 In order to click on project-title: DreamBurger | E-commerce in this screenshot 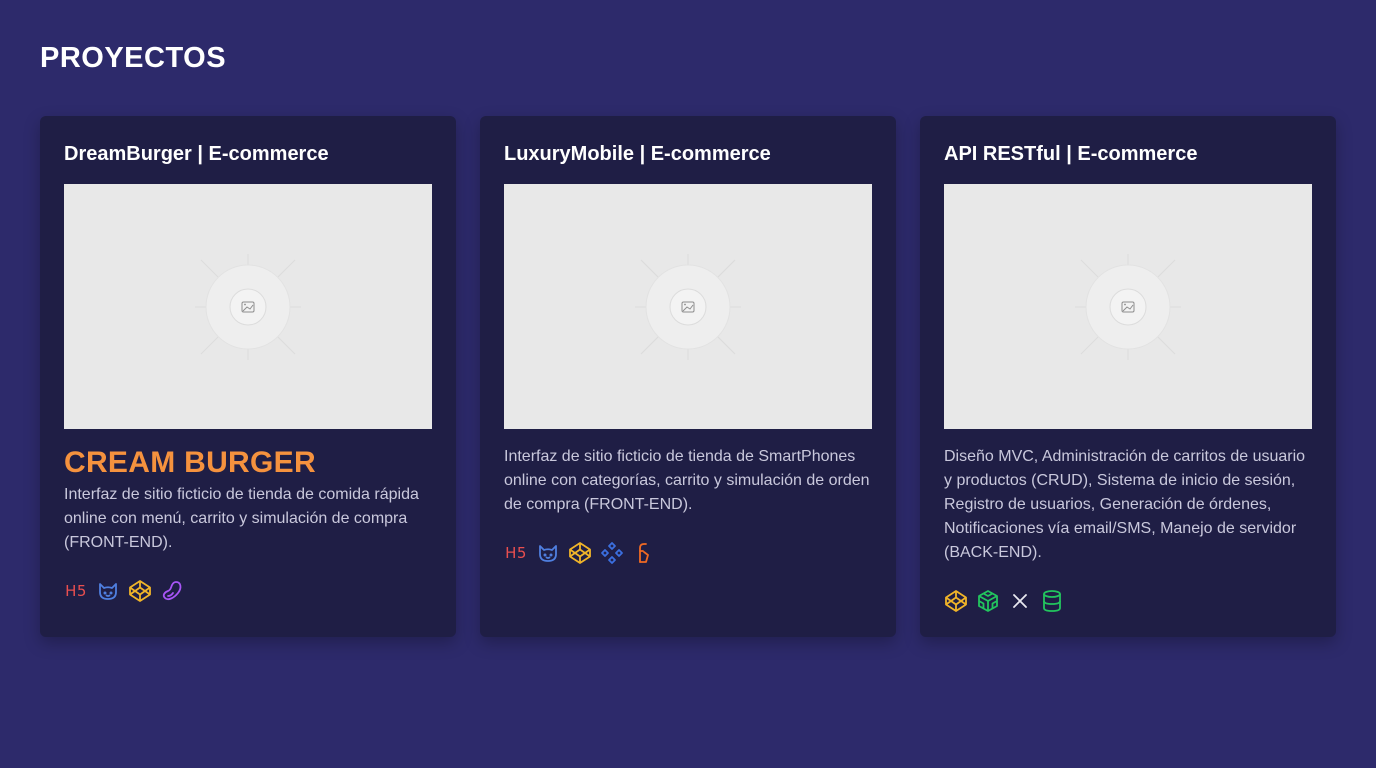, I will do `click(196, 154)`.